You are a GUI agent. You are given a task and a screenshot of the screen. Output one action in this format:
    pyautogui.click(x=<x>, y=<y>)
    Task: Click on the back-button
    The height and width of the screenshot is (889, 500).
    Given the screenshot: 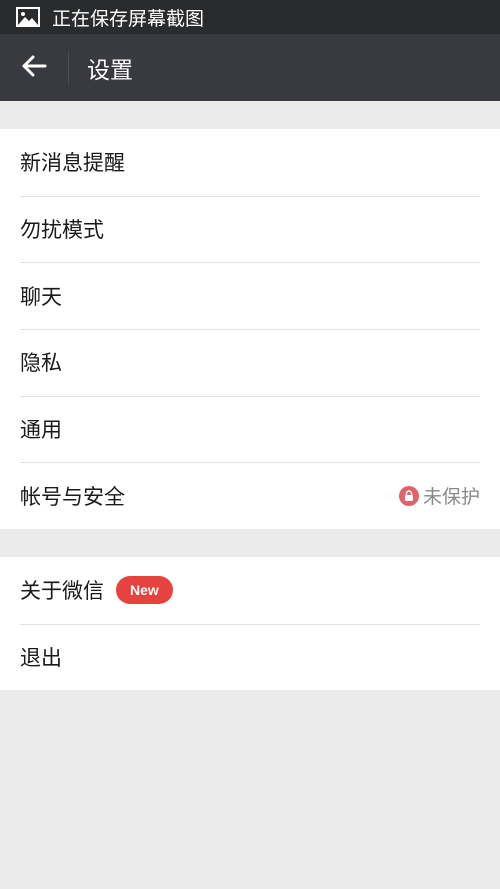 What is the action you would take?
    pyautogui.click(x=34, y=67)
    